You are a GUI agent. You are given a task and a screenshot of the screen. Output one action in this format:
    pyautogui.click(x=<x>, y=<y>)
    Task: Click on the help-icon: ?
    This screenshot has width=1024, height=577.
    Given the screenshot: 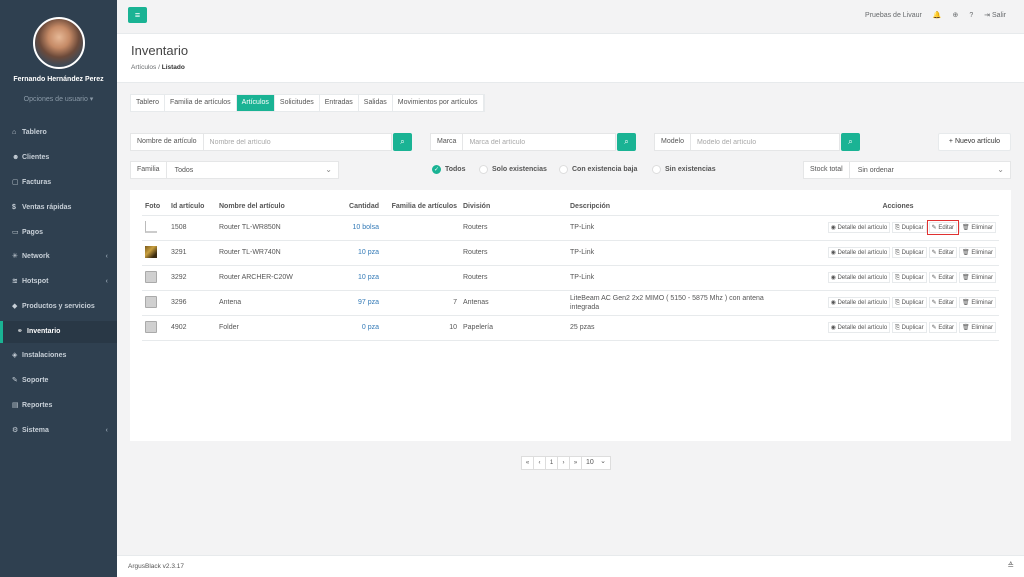 What is the action you would take?
    pyautogui.click(x=971, y=15)
    